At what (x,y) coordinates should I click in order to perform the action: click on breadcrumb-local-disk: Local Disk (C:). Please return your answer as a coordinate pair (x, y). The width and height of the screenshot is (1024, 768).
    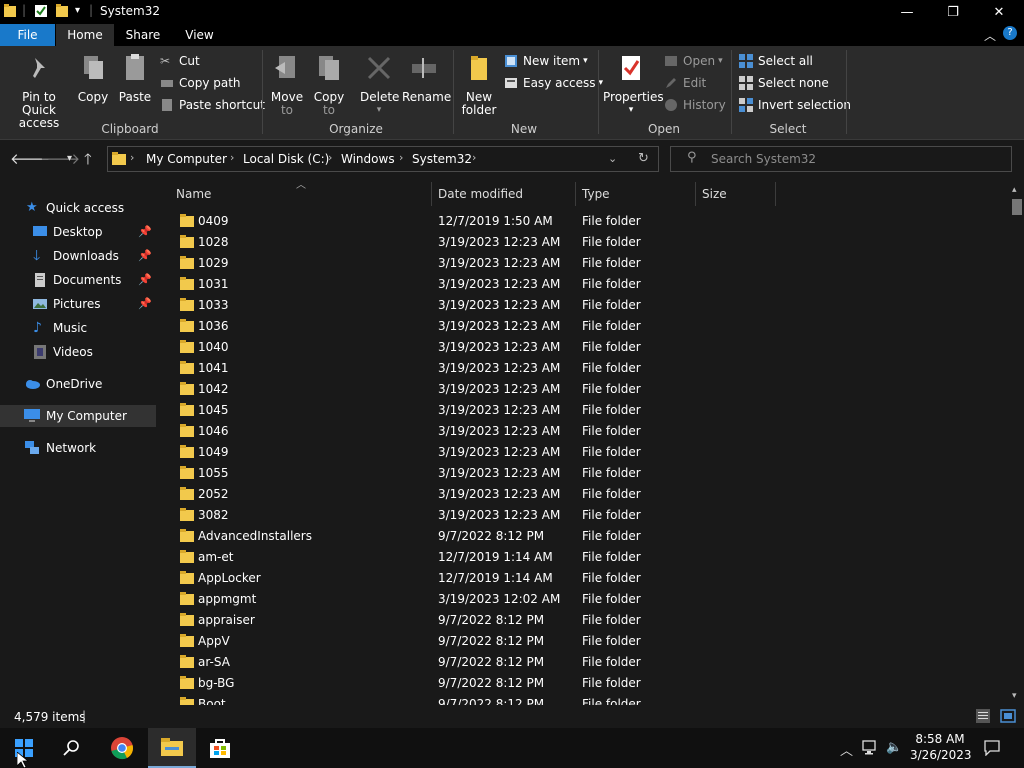
    Looking at the image, I should click on (286, 159).